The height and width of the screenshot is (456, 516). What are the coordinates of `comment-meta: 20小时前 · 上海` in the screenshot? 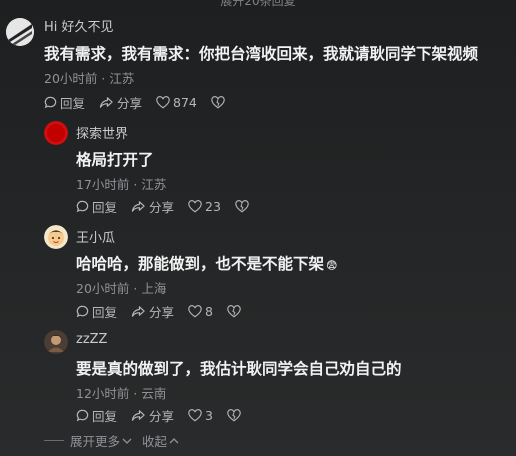 It's located at (121, 288).